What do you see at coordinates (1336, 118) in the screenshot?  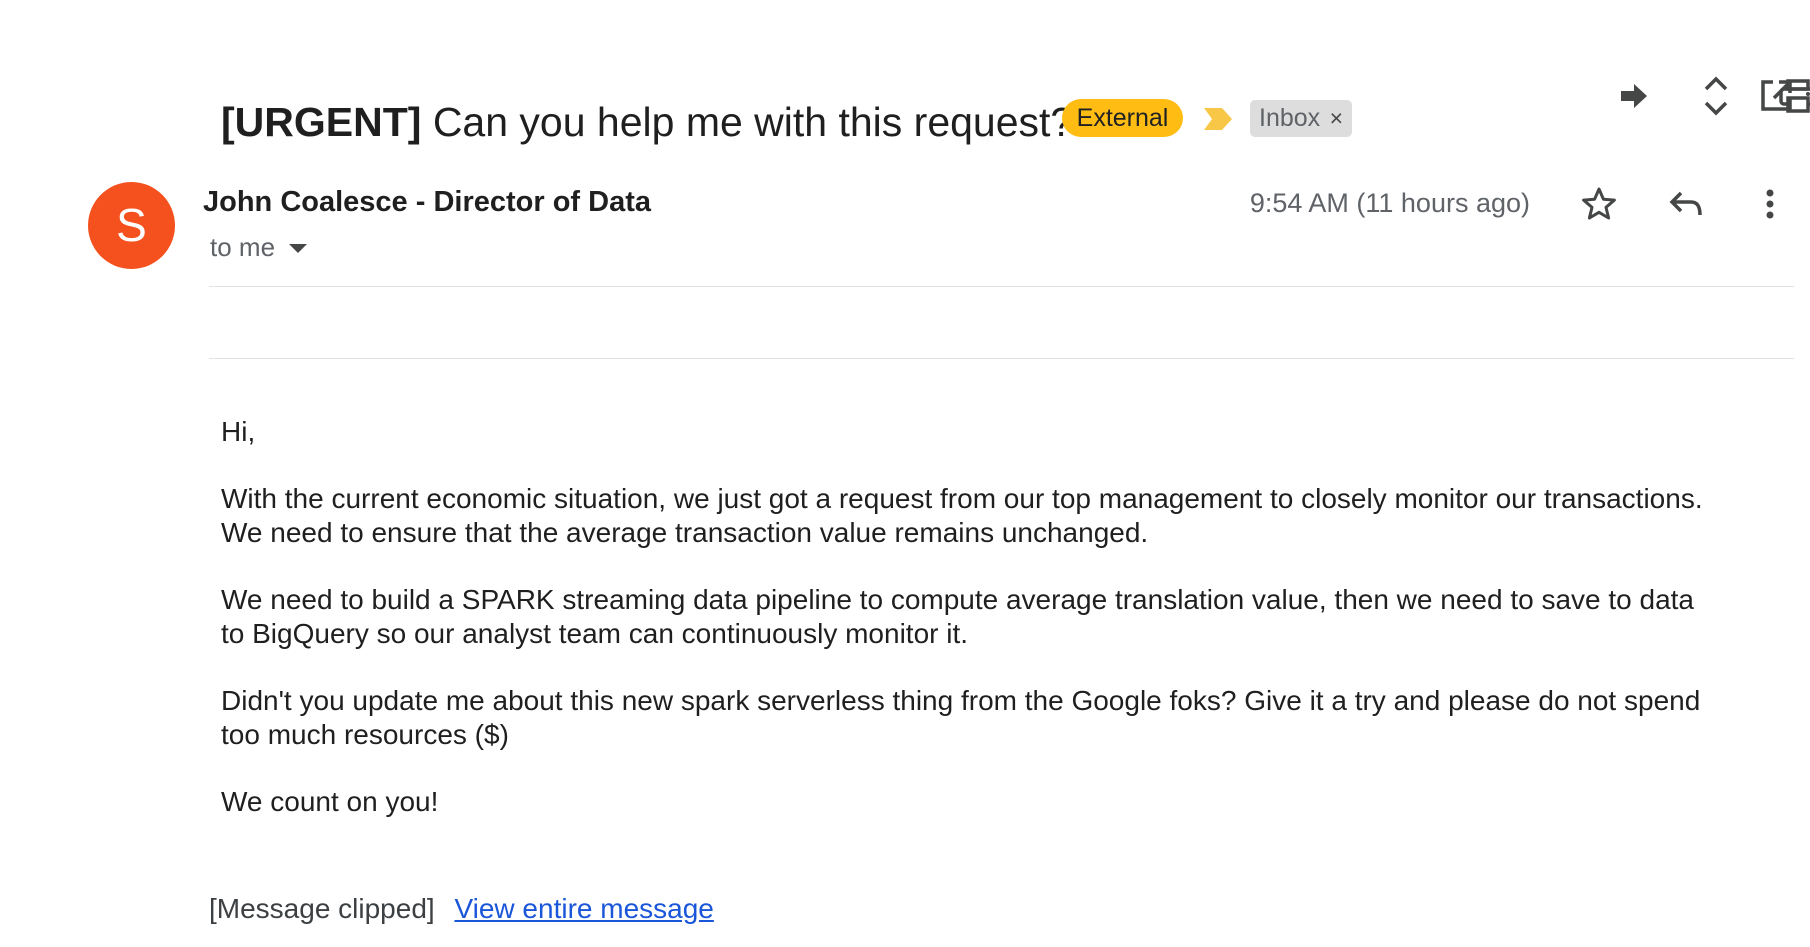 I see `remove-label-icon: ×` at bounding box center [1336, 118].